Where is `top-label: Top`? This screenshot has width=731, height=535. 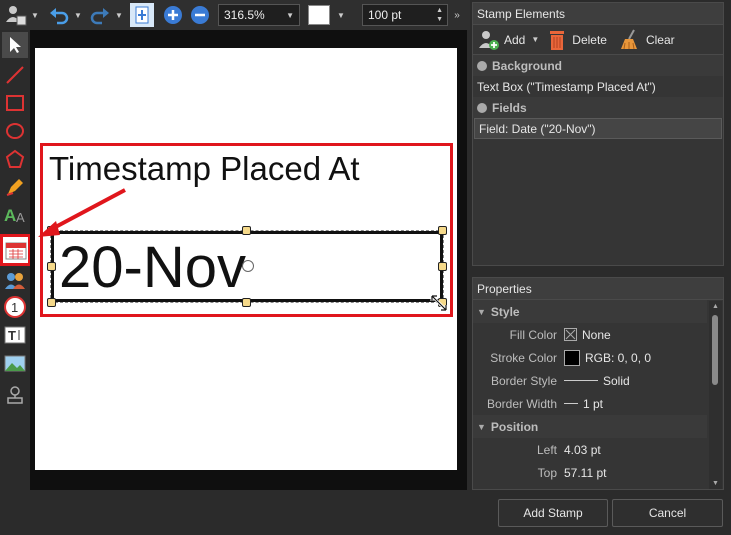 top-label: Top is located at coordinates (547, 472).